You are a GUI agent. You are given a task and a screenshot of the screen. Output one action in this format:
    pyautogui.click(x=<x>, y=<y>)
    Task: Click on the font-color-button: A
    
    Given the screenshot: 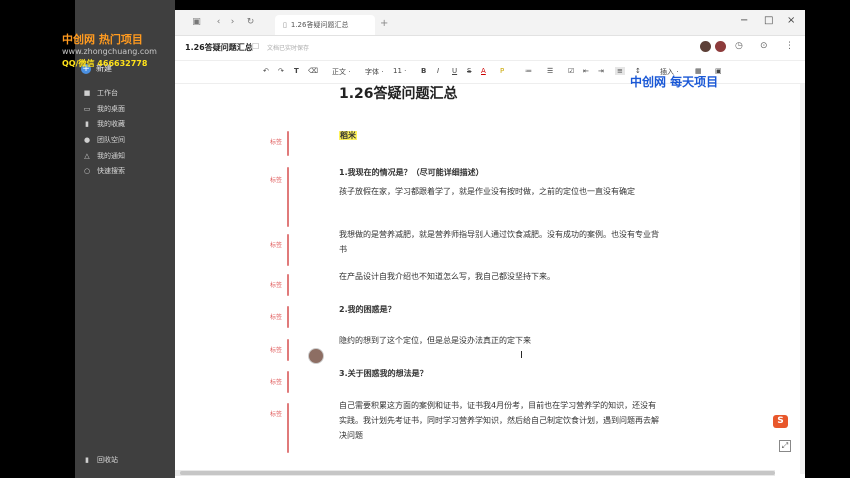 What is the action you would take?
    pyautogui.click(x=483, y=71)
    